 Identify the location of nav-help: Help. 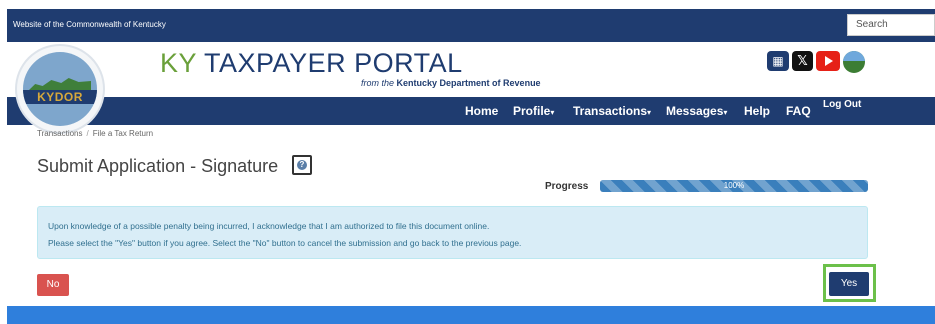
(757, 111).